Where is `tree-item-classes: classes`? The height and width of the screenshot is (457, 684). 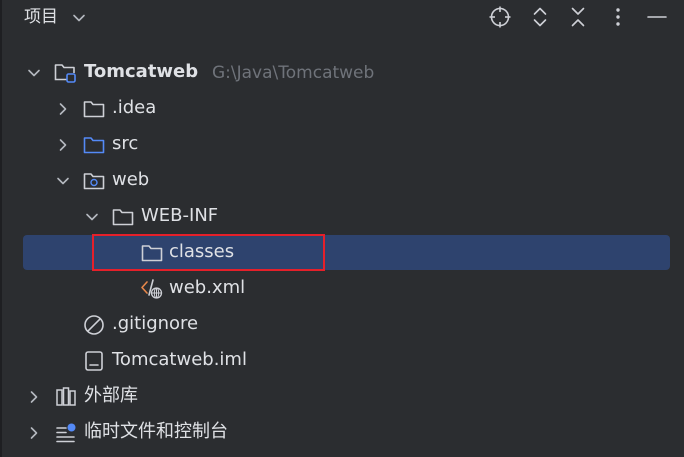 tree-item-classes: classes is located at coordinates (342, 252).